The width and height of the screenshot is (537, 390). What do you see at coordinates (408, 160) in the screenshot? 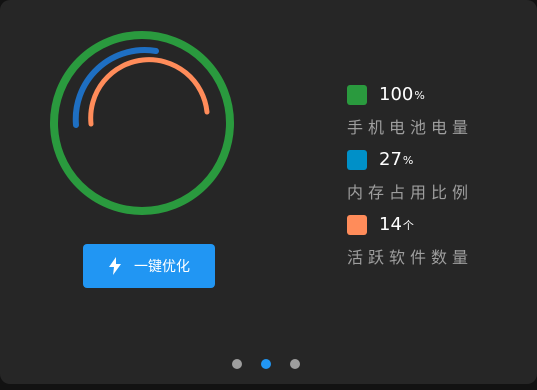
I see `memory-unit: %` at bounding box center [408, 160].